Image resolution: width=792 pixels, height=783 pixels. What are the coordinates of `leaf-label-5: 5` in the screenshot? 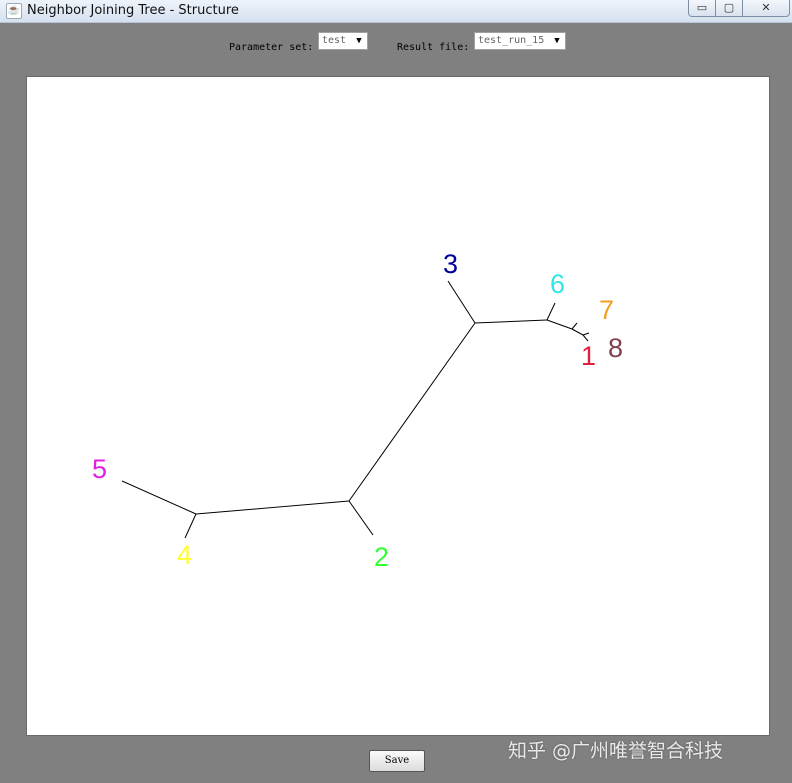 It's located at (99, 469).